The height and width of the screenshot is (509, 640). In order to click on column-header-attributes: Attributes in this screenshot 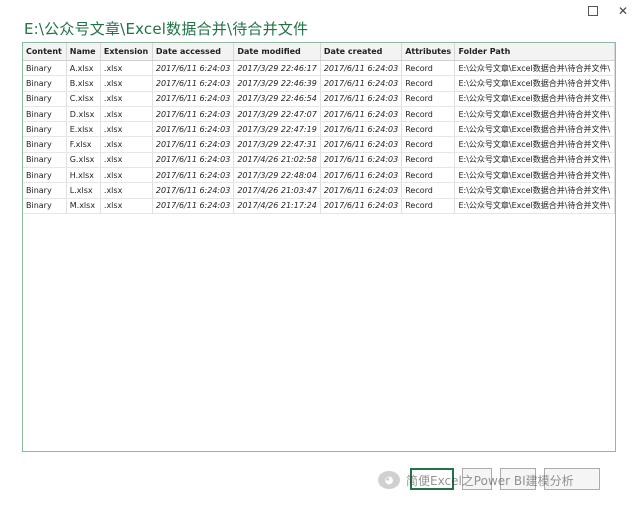, I will do `click(428, 52)`.